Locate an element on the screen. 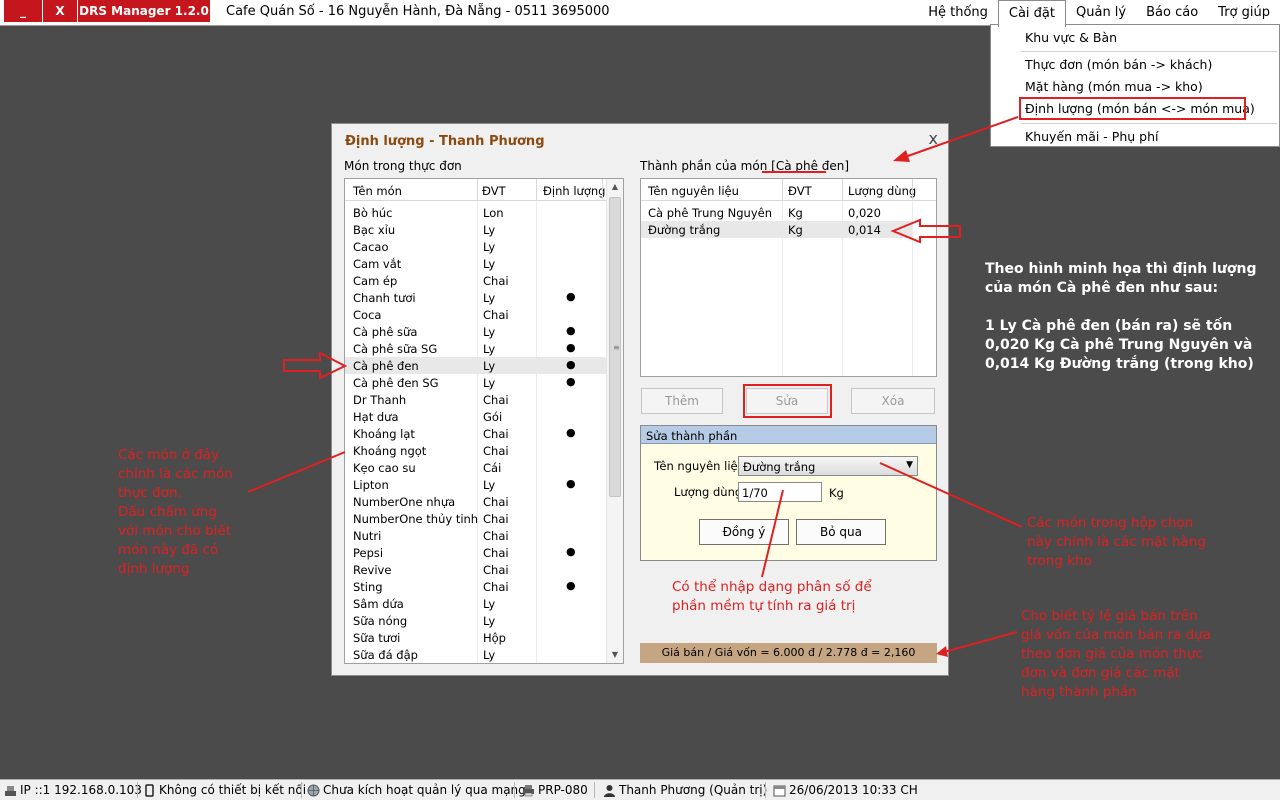 The height and width of the screenshot is (800, 1280). note-line: món này đã có is located at coordinates (168, 550).